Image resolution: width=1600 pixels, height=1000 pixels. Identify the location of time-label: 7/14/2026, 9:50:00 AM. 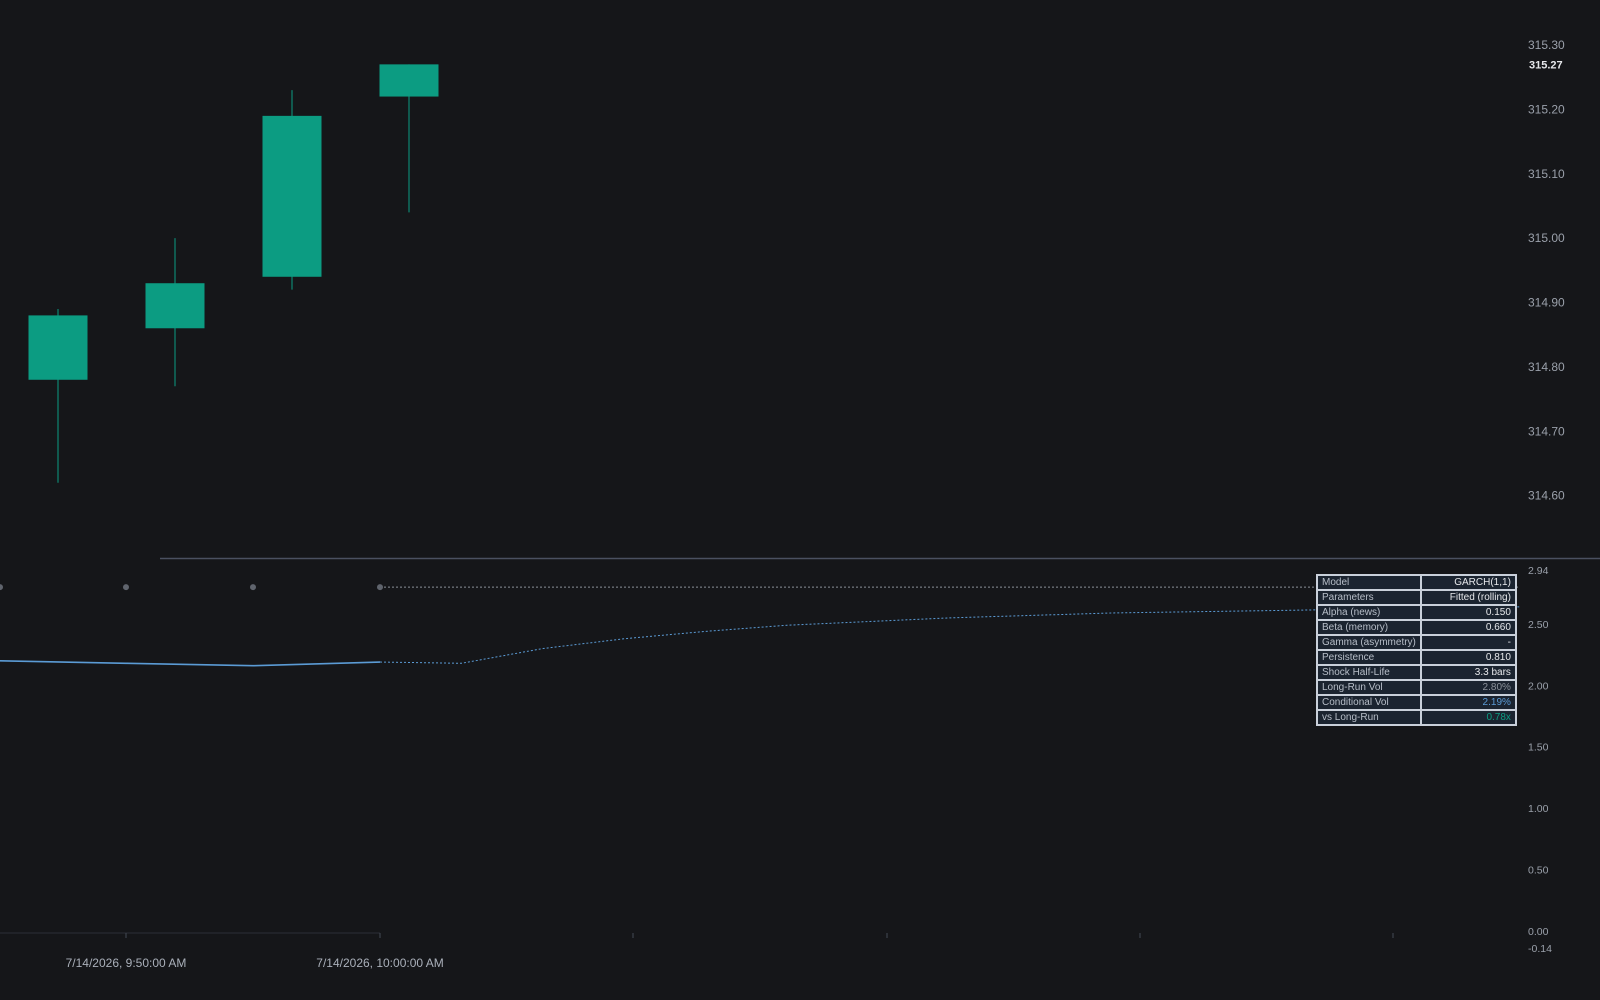
(126, 963).